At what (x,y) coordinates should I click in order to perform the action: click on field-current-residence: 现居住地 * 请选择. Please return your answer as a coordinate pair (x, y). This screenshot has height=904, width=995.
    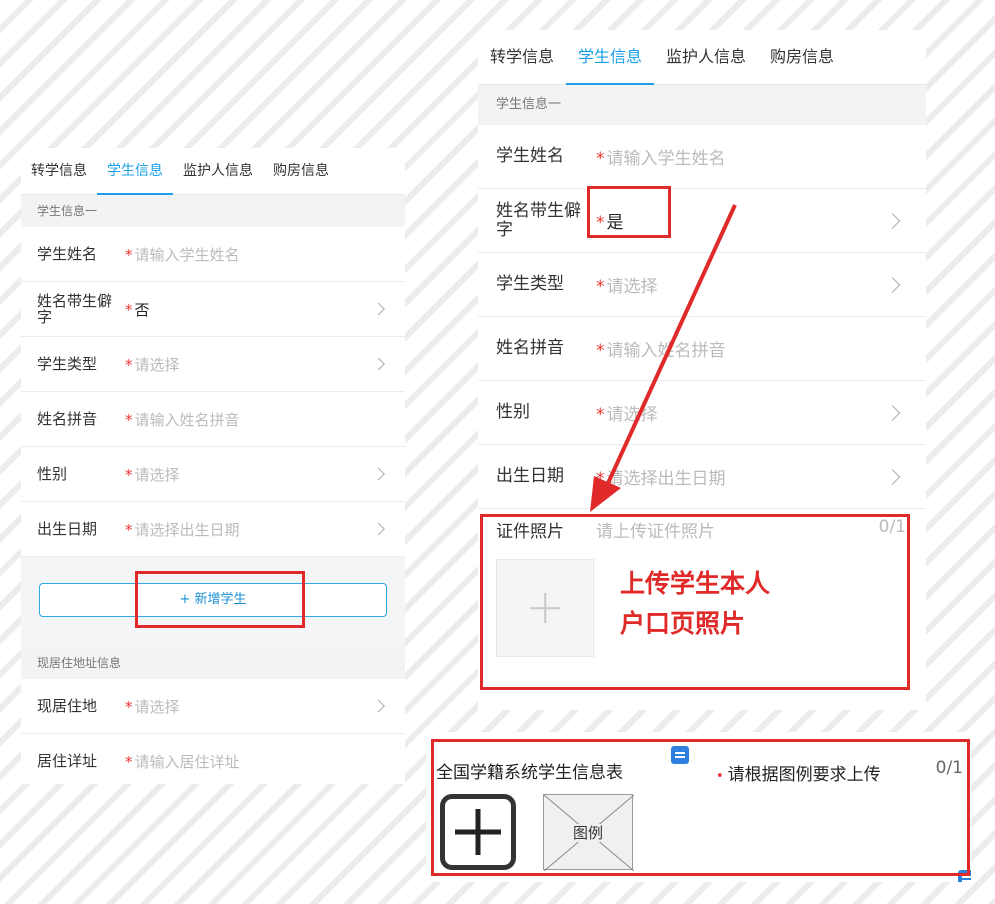
    Looking at the image, I should click on (213, 706).